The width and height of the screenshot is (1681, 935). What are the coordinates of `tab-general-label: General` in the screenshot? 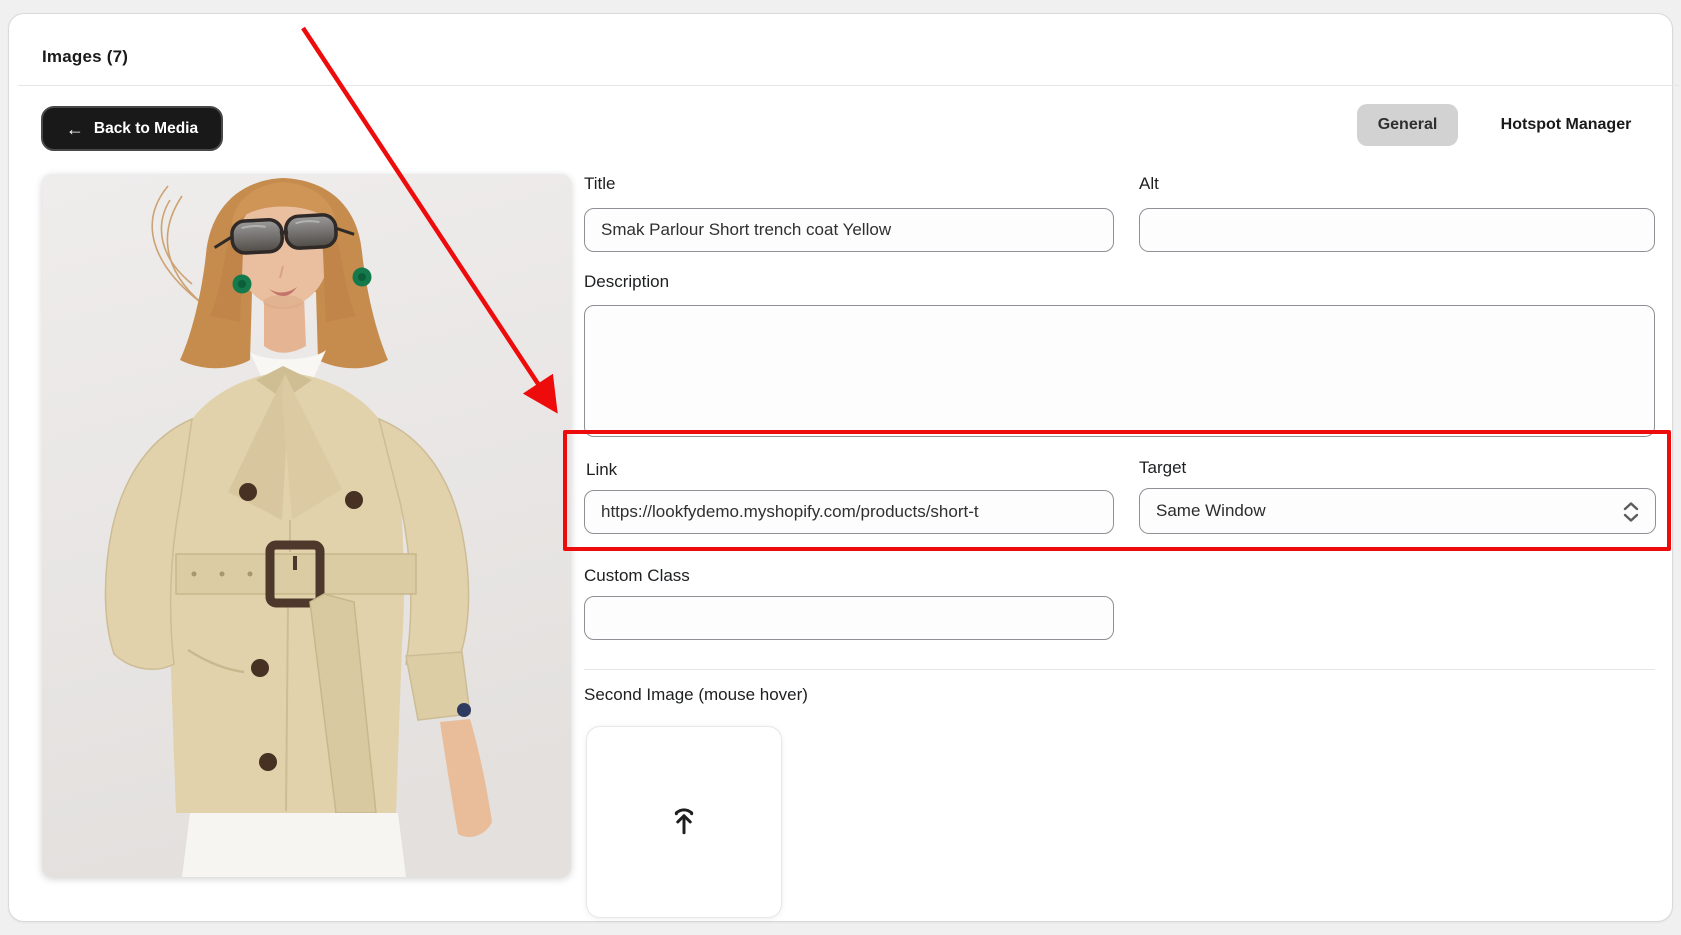 It's located at (1407, 124).